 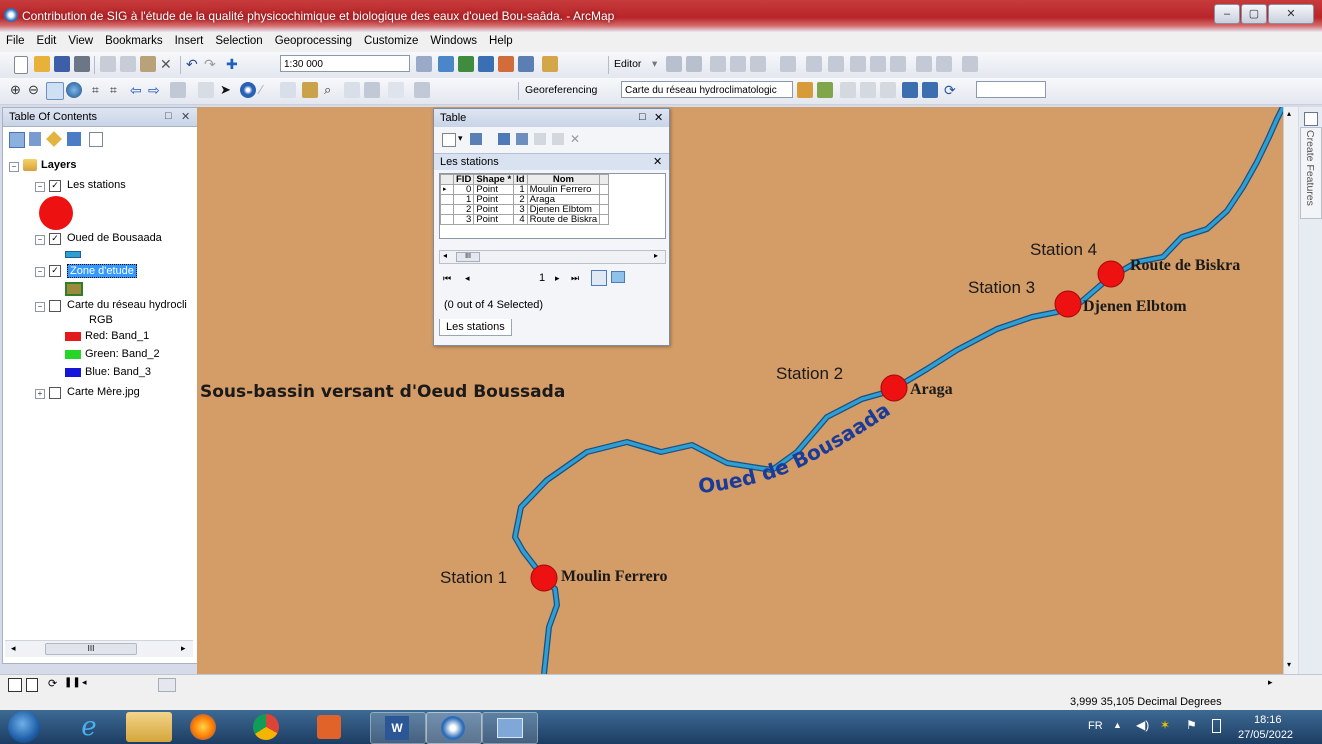 I want to click on river-line-symbol, so click(x=73, y=254).